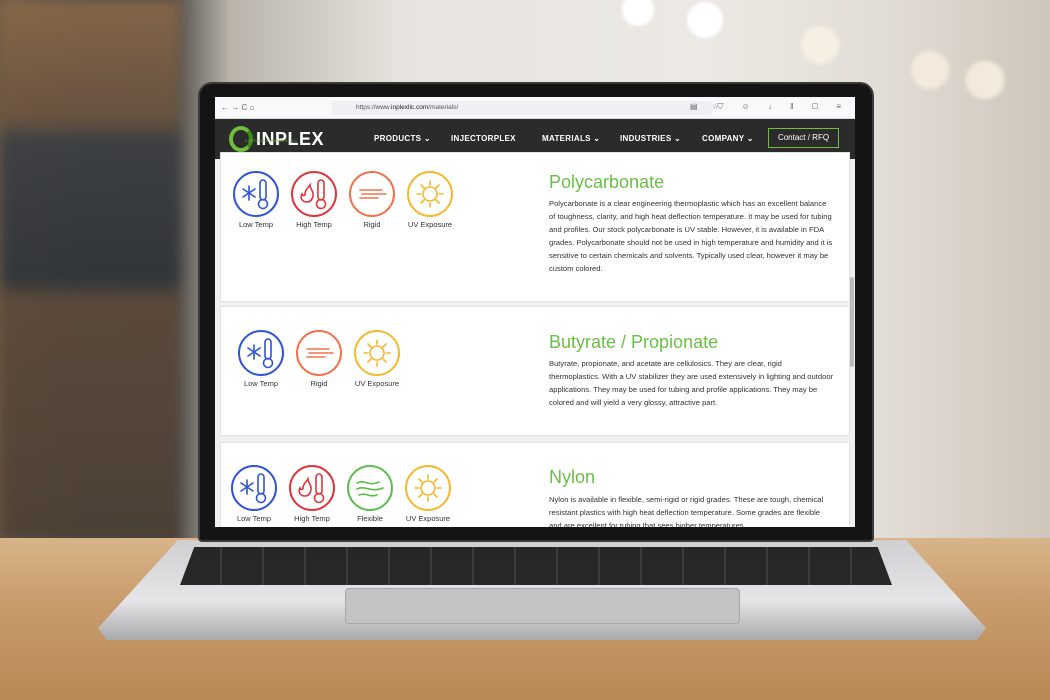 Image resolution: width=1050 pixels, height=700 pixels. Describe the element at coordinates (728, 138) in the screenshot. I see `nav-company: COMPANY ⌄` at that location.